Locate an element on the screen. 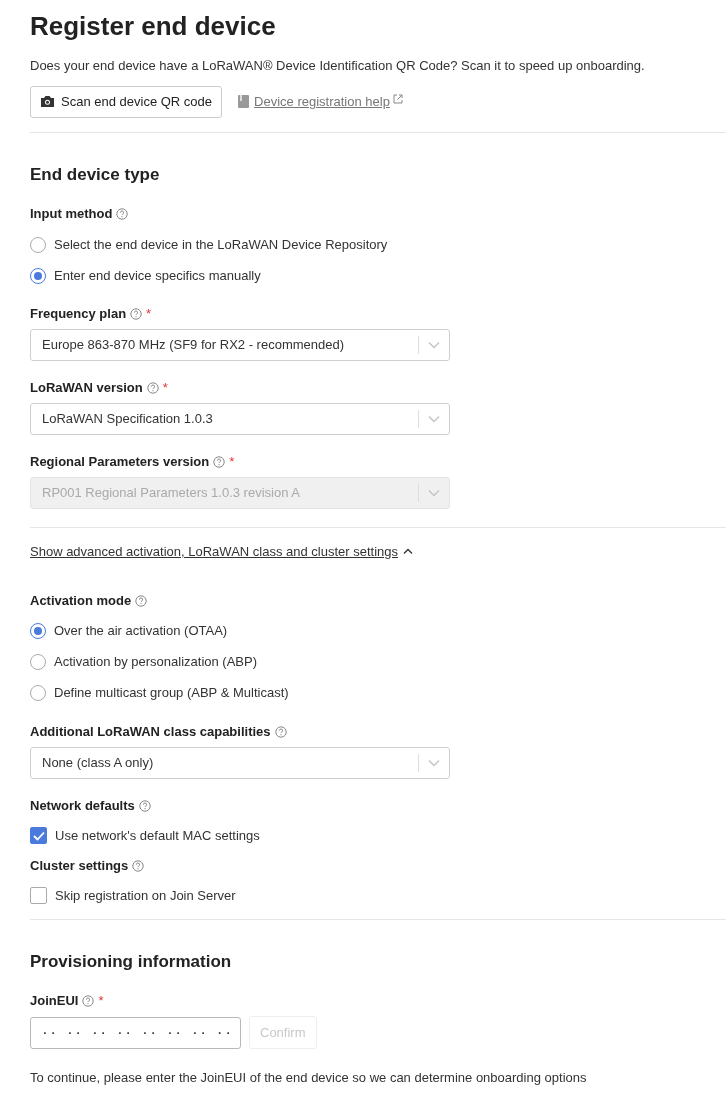  field-label: Additional LoRaWAN class capabilities is located at coordinates (150, 731).